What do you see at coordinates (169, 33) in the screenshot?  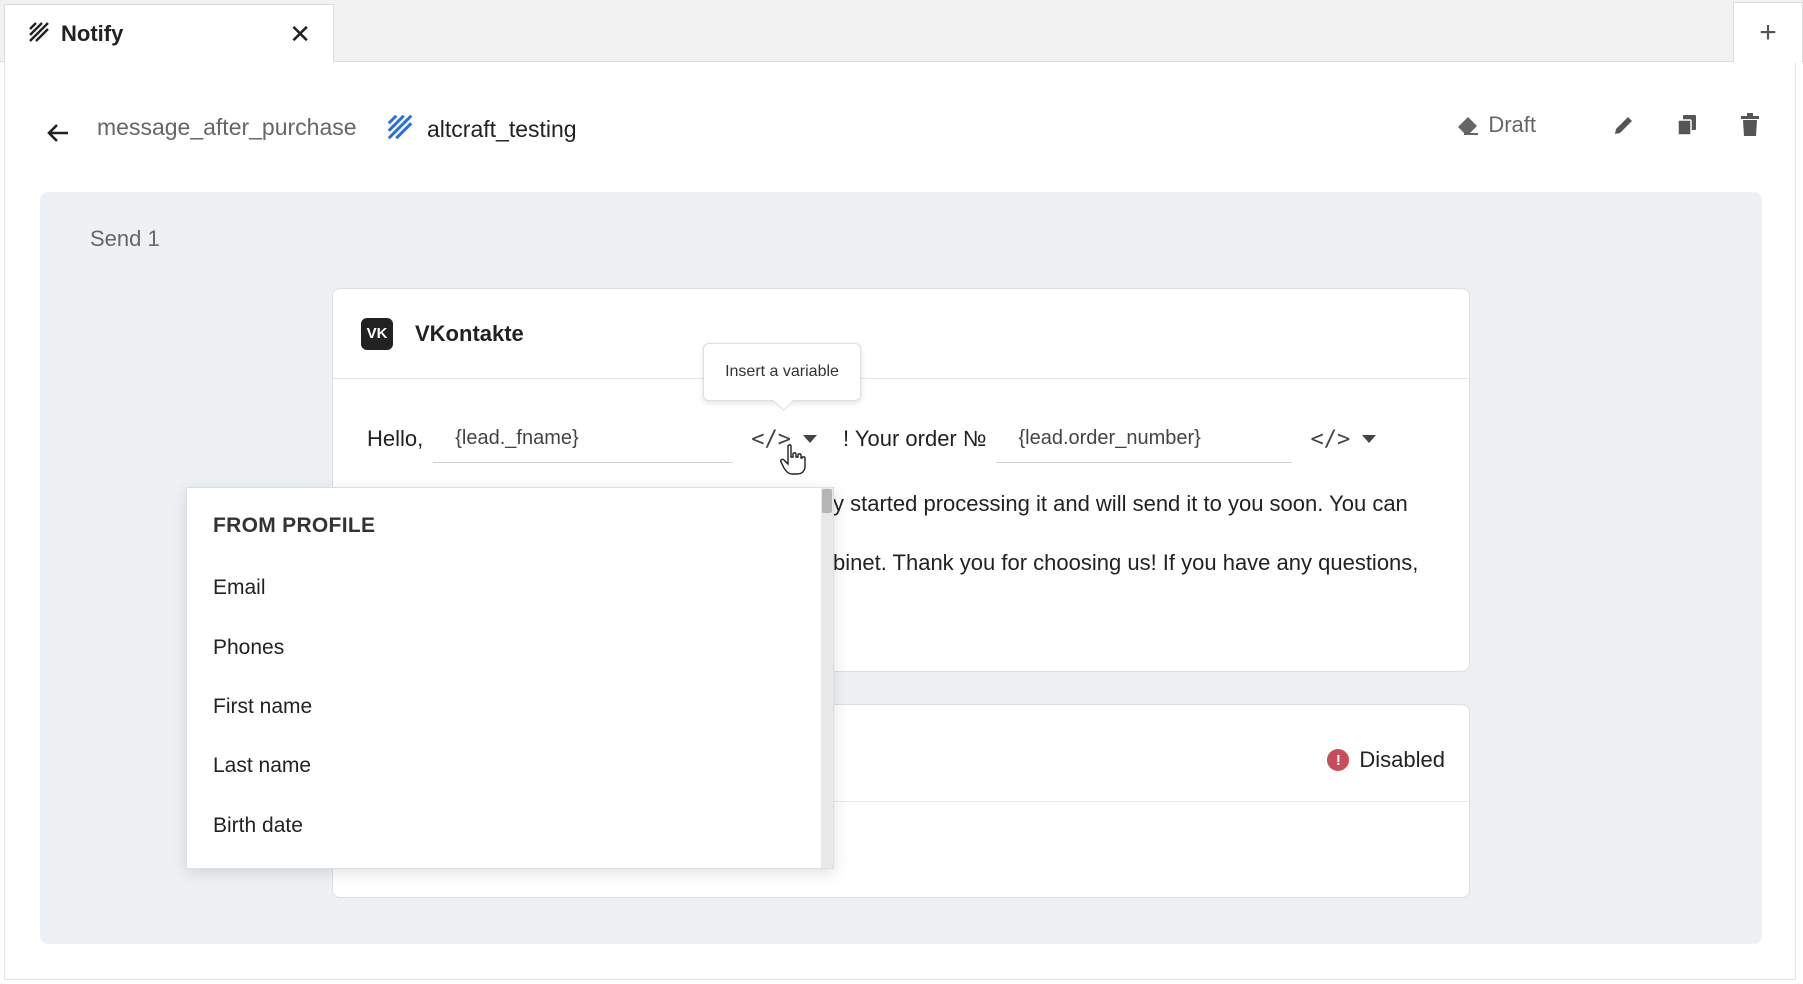 I see `tab-notify: Notify ✕` at bounding box center [169, 33].